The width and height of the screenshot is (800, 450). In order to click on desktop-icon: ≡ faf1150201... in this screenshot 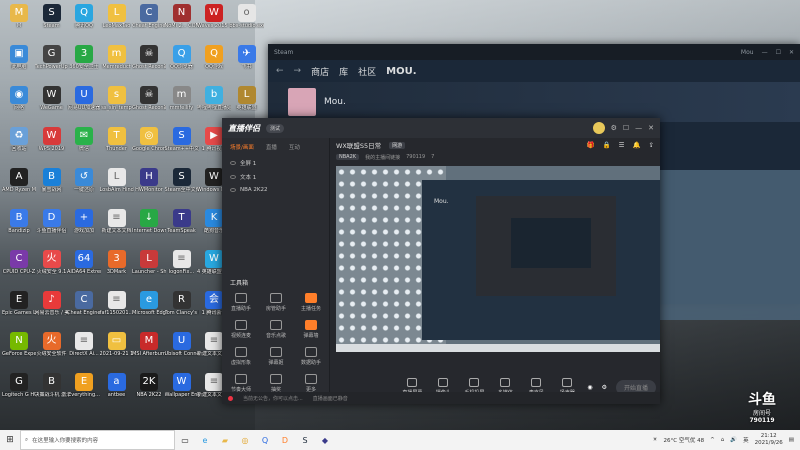, I will do `click(117, 306)`.